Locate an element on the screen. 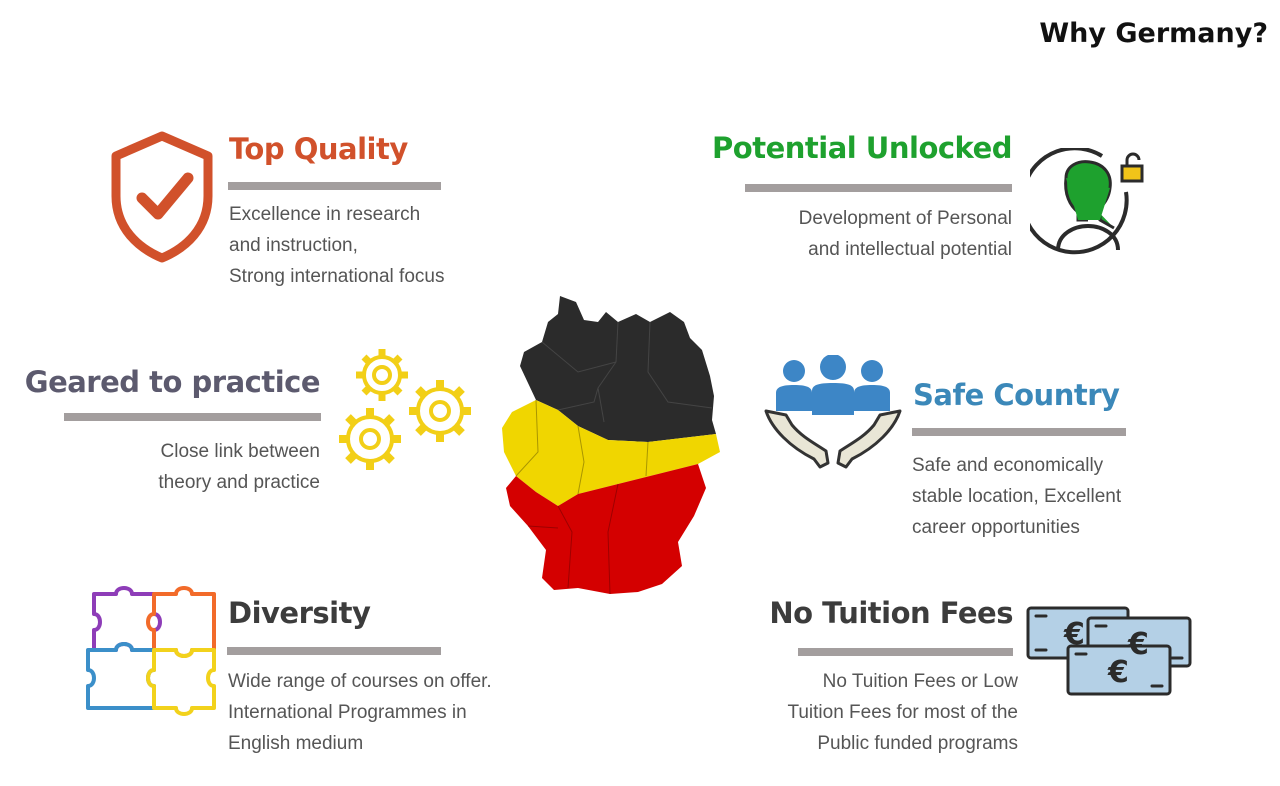  diversity-line: English medium is located at coordinates (296, 743).